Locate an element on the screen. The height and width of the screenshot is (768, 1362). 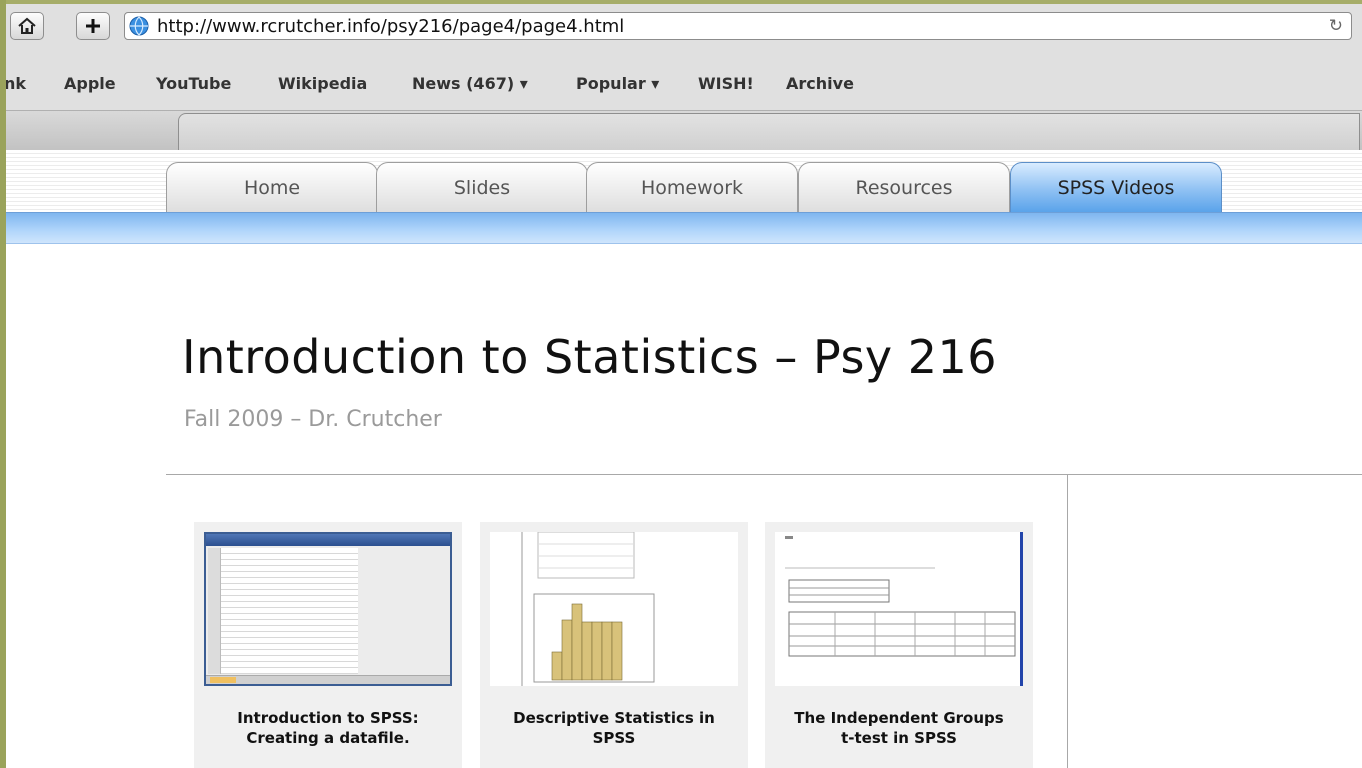
spss-window-image is located at coordinates (328, 609).